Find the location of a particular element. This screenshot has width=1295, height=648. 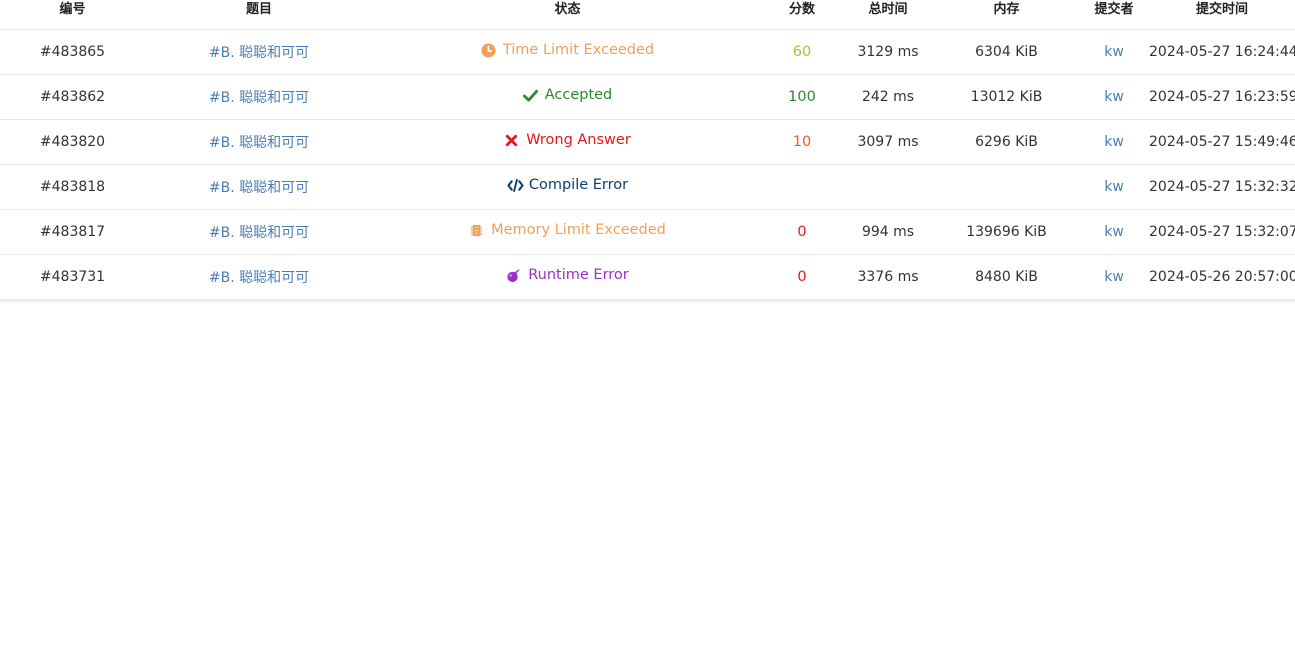

score-value: 10 is located at coordinates (802, 142).